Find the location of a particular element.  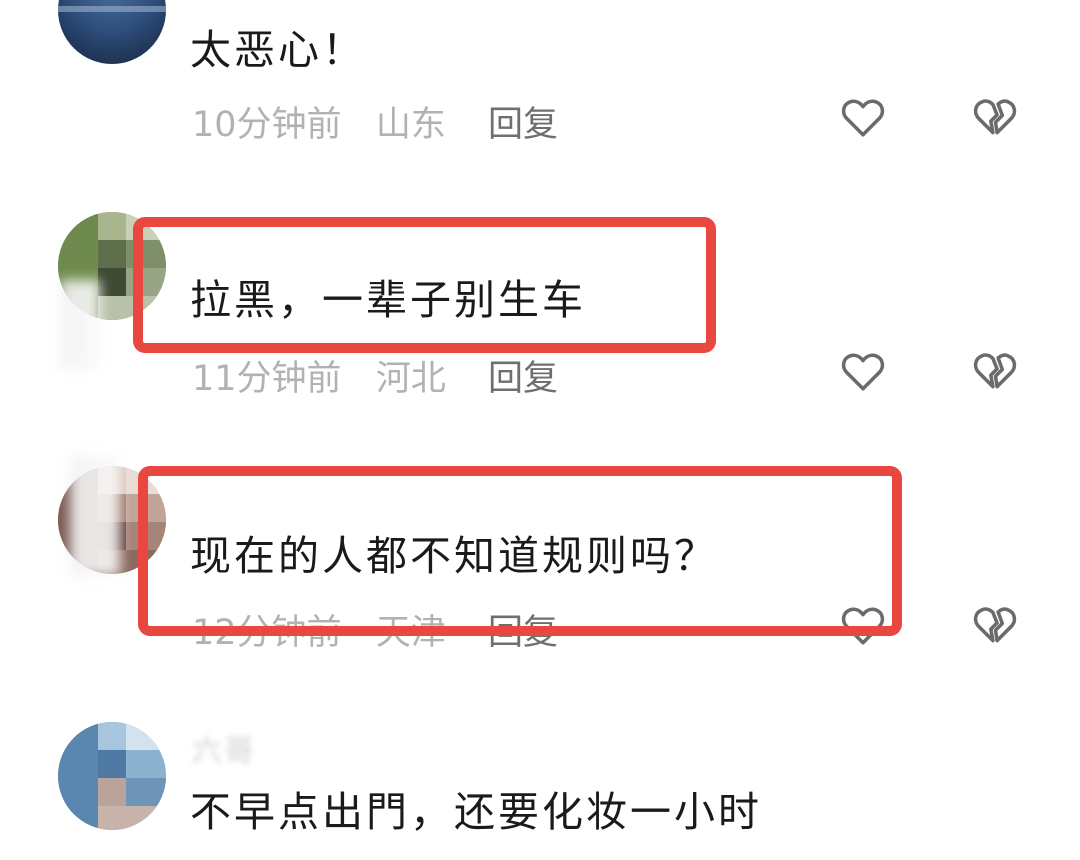

comment-text: 不早点出門，还要化妆一小时 is located at coordinates (476, 812).